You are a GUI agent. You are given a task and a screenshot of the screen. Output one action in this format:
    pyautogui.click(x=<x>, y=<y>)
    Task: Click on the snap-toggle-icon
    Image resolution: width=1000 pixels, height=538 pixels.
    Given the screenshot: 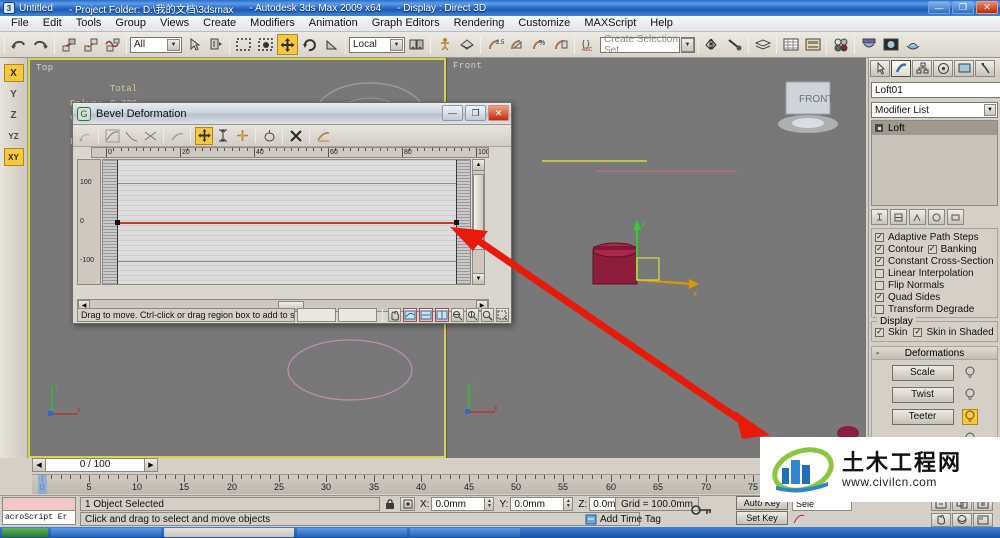 What is the action you would take?
    pyautogui.click(x=466, y=44)
    